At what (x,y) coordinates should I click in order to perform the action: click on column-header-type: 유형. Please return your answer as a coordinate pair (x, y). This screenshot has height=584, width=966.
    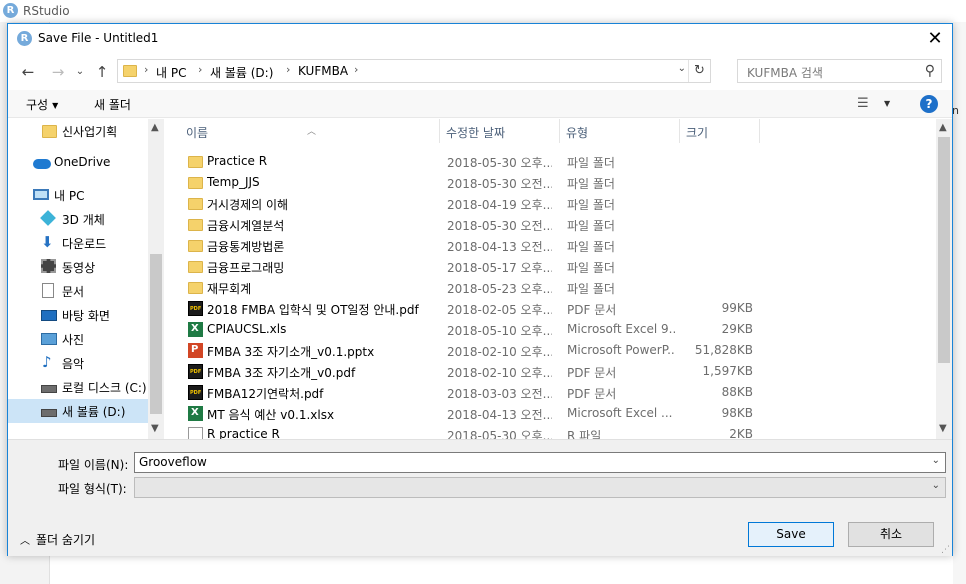
    Looking at the image, I should click on (620, 131).